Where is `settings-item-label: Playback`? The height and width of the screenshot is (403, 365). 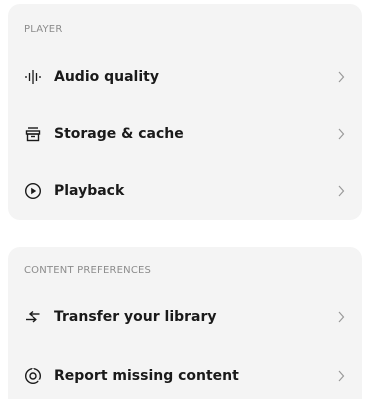 settings-item-label: Playback is located at coordinates (89, 191).